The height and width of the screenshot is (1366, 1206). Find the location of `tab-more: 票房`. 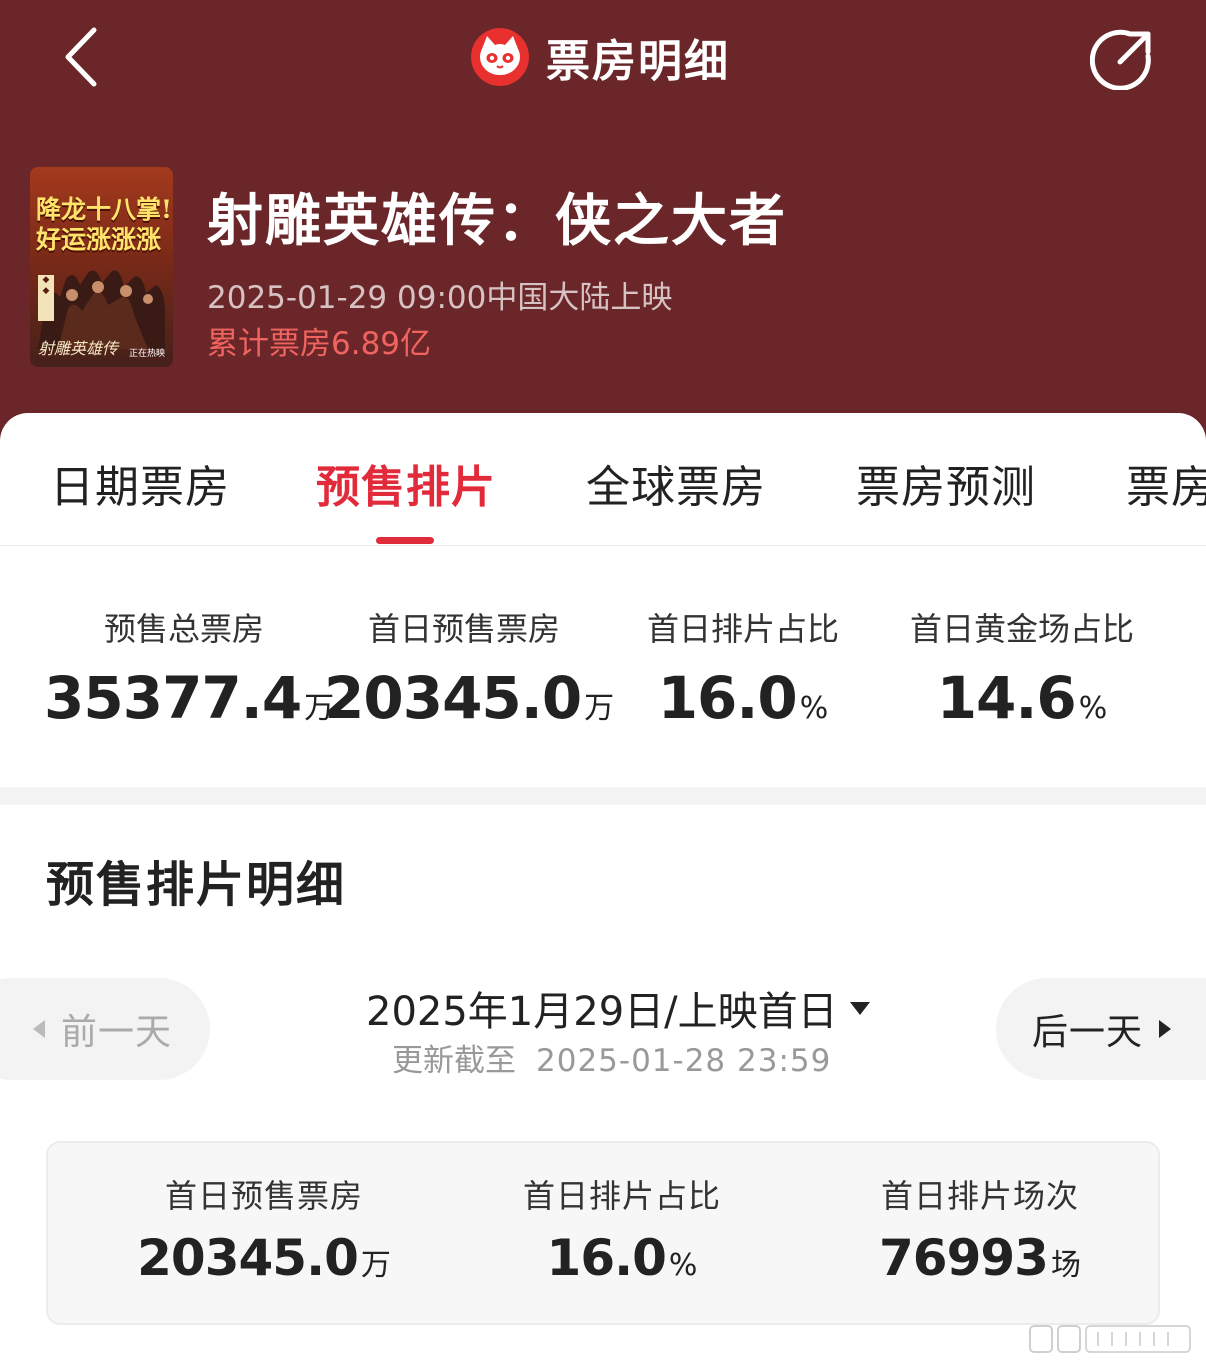

tab-more: 票房 is located at coordinates (1166, 483).